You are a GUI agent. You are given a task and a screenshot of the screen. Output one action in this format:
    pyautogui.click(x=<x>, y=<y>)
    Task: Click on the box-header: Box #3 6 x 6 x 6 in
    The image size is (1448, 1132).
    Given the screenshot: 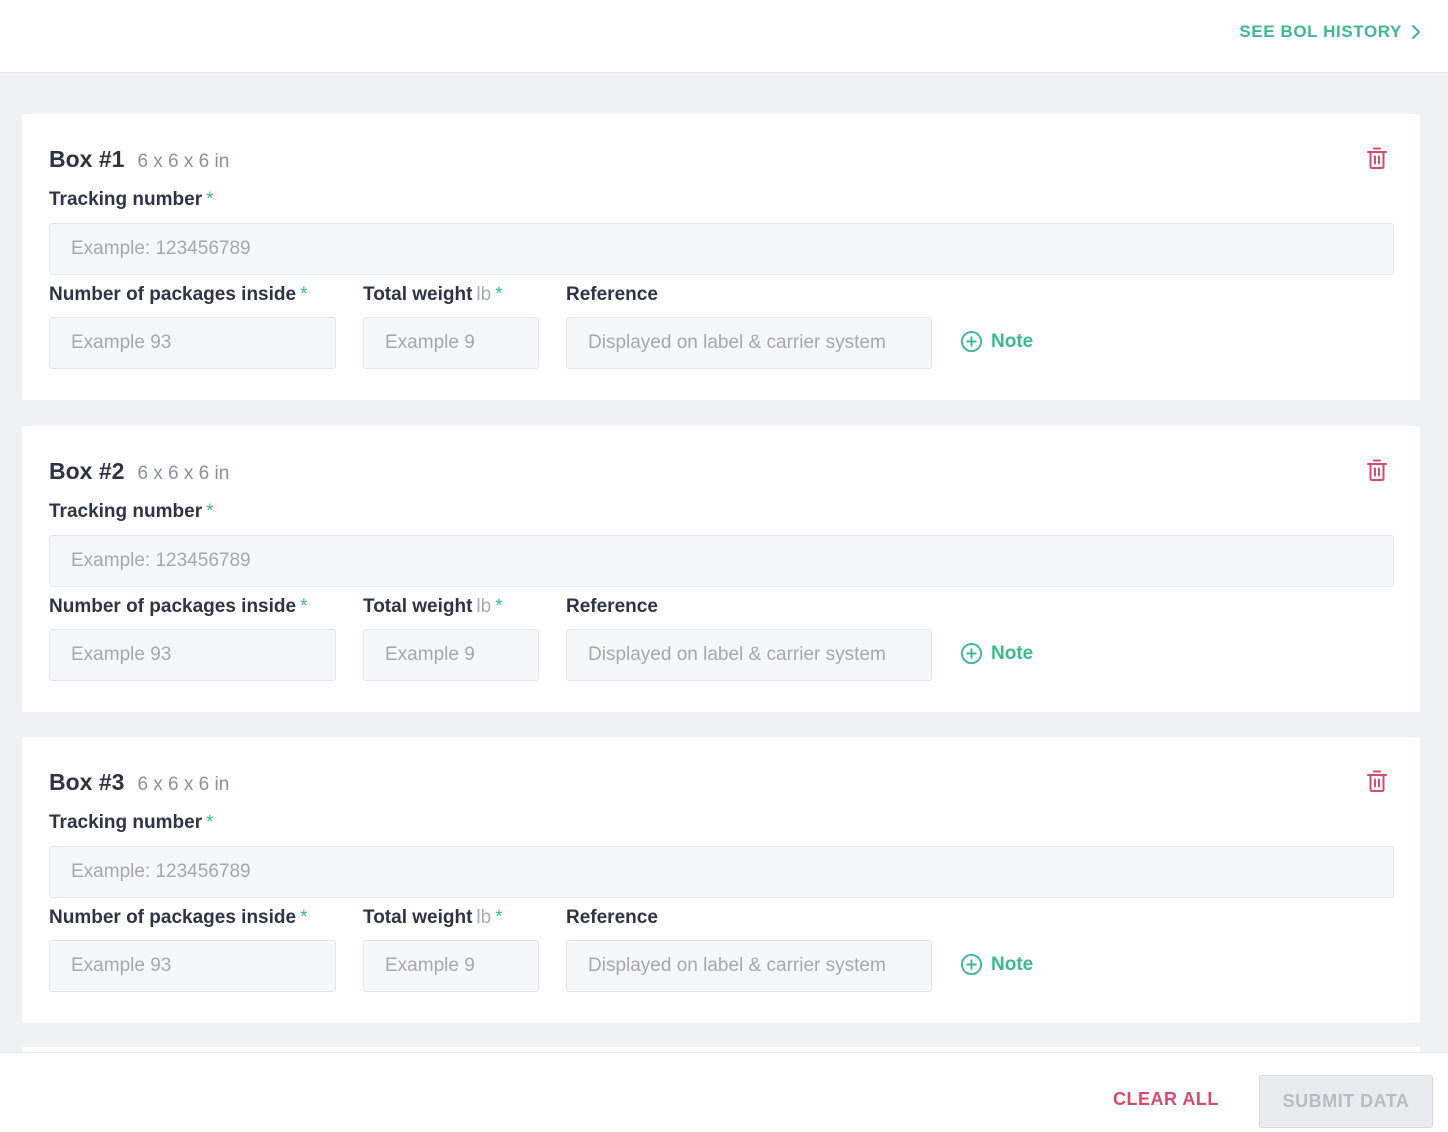 What is the action you would take?
    pyautogui.click(x=139, y=782)
    